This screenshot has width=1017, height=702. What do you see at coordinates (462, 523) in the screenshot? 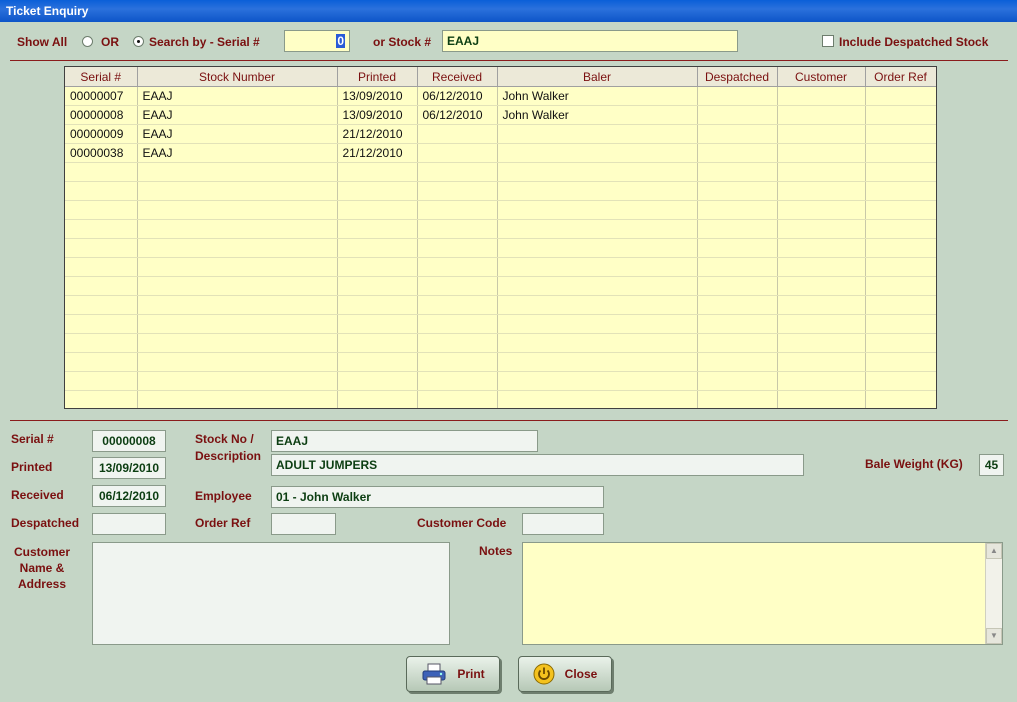
I see `customer-code-label: Customer Code` at bounding box center [462, 523].